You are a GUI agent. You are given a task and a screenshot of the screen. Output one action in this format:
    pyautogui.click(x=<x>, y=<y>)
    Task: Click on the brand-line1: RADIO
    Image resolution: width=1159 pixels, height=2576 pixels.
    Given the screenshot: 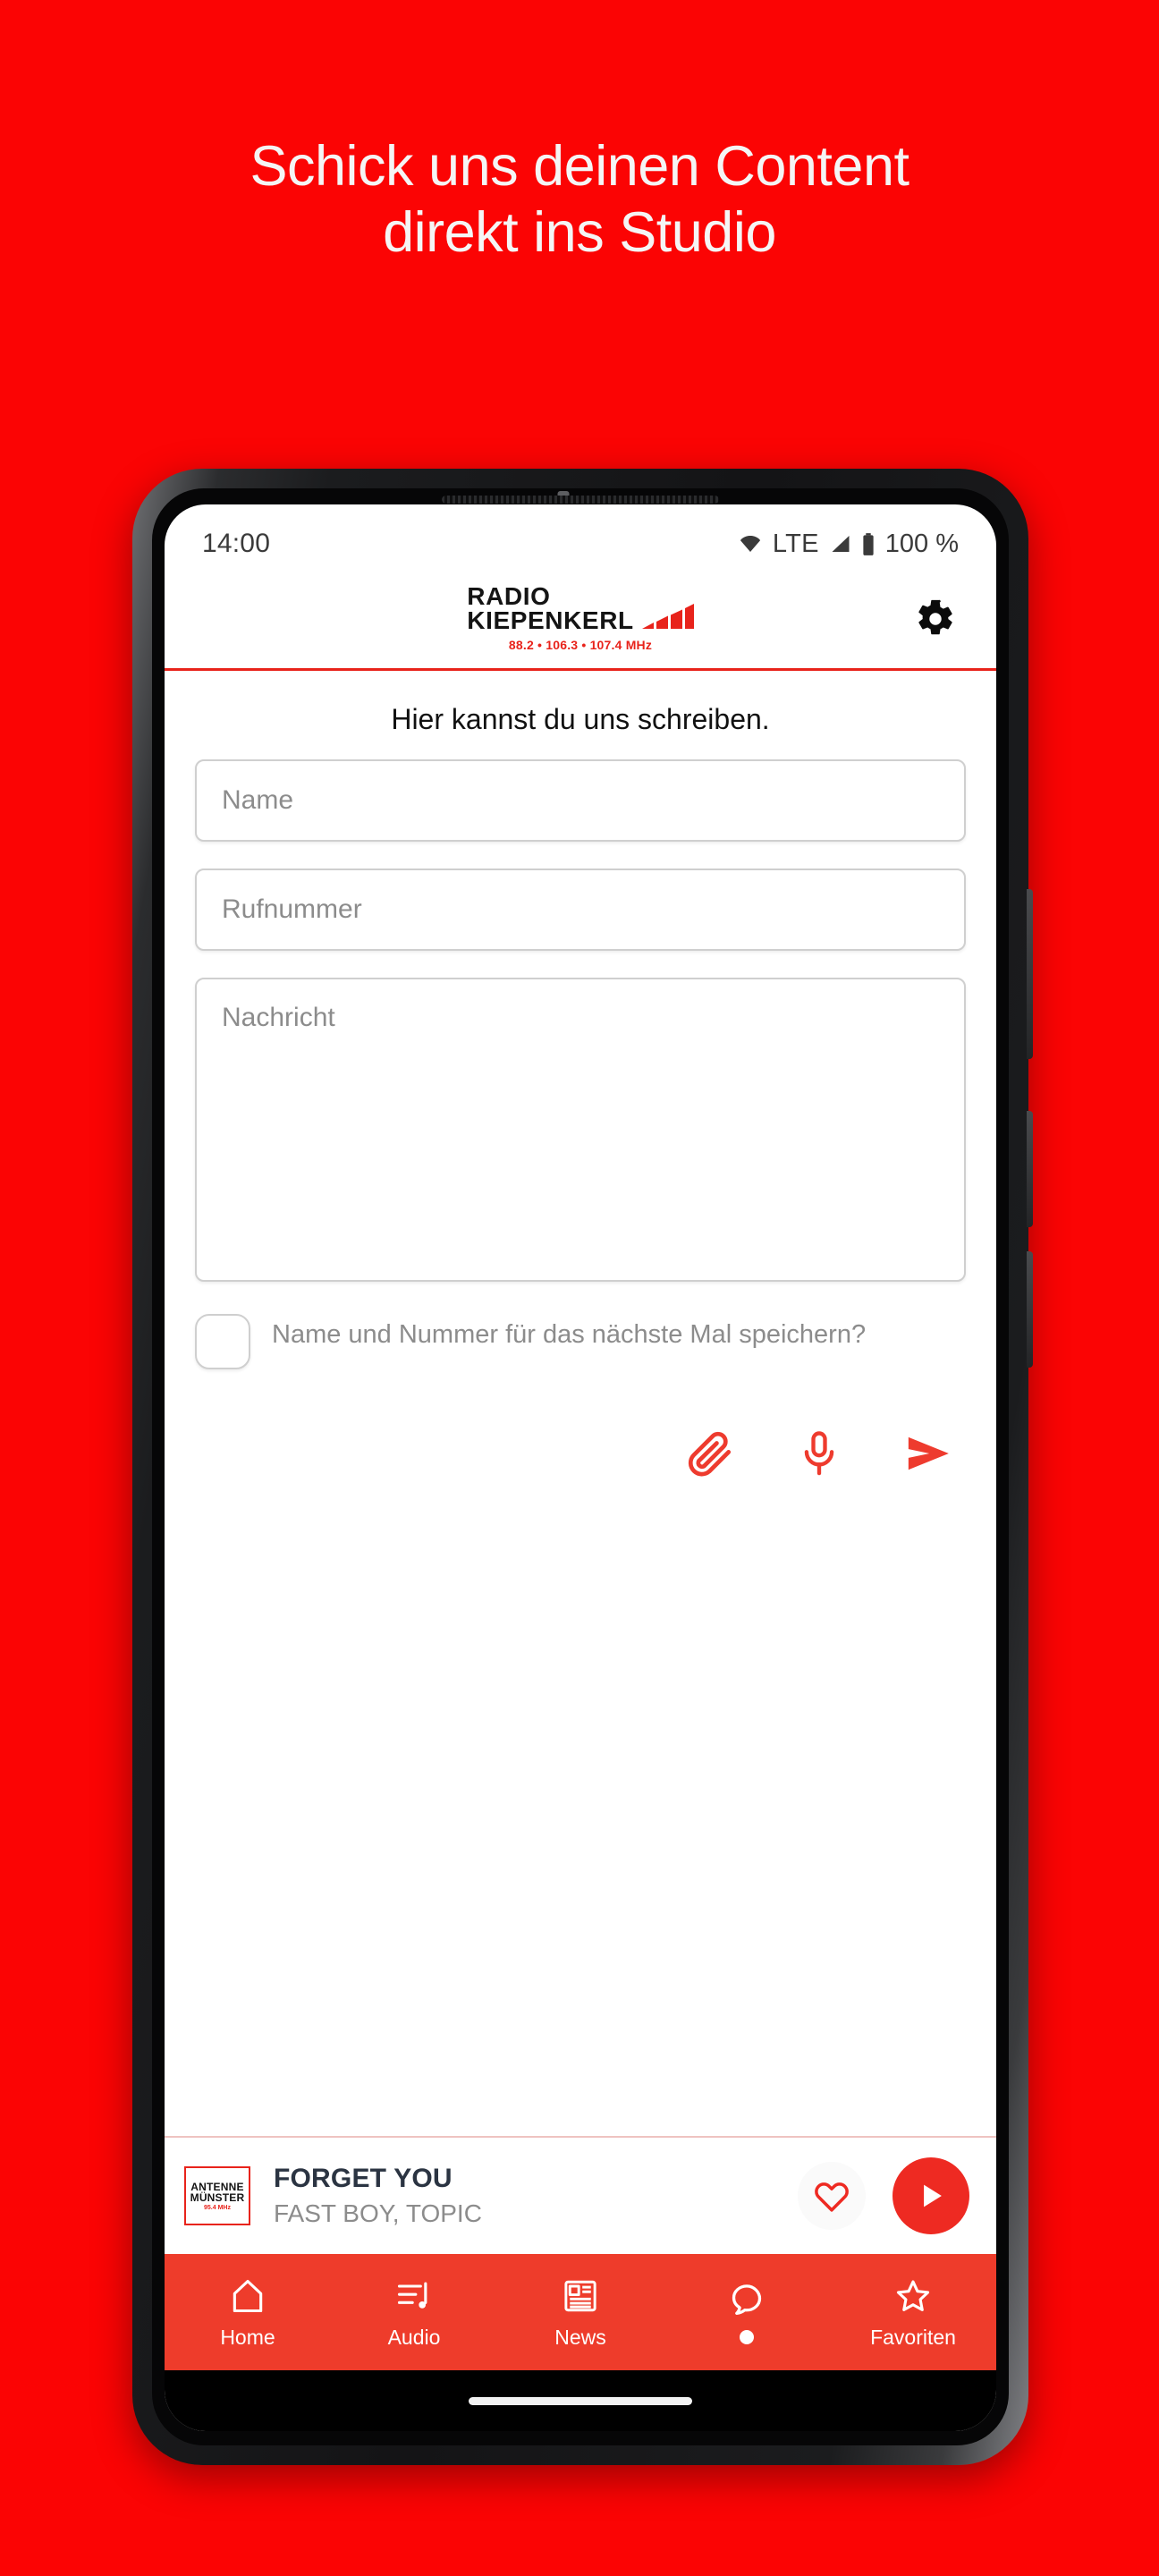 What is the action you would take?
    pyautogui.click(x=509, y=596)
    